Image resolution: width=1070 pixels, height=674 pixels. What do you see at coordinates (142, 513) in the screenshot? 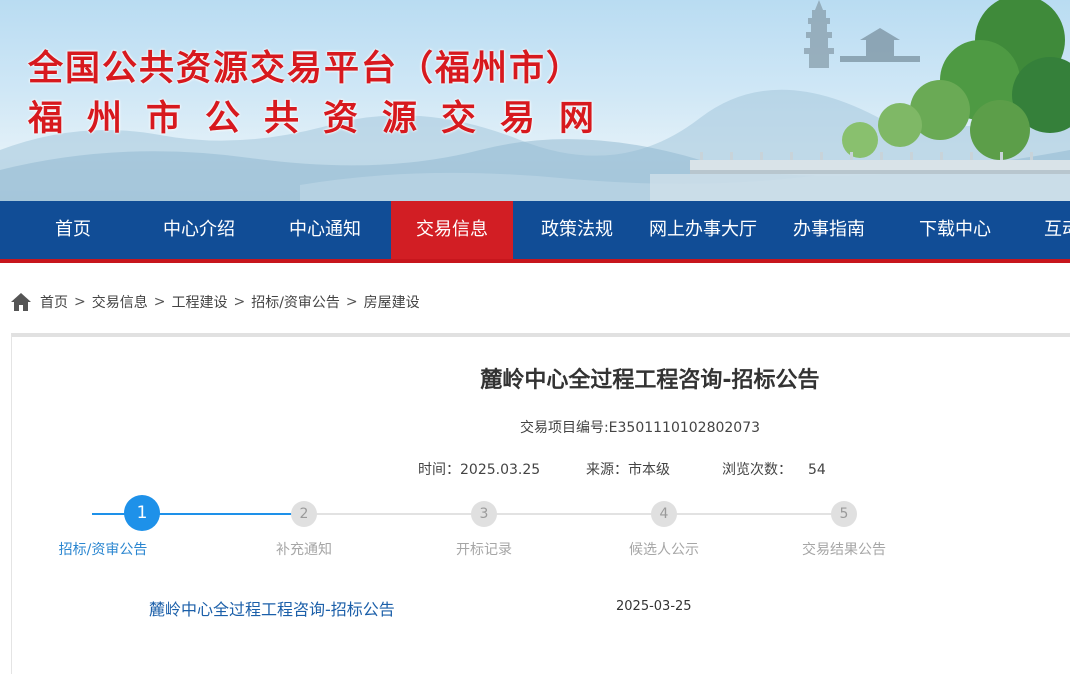
I see `step-1-dot: 1` at bounding box center [142, 513].